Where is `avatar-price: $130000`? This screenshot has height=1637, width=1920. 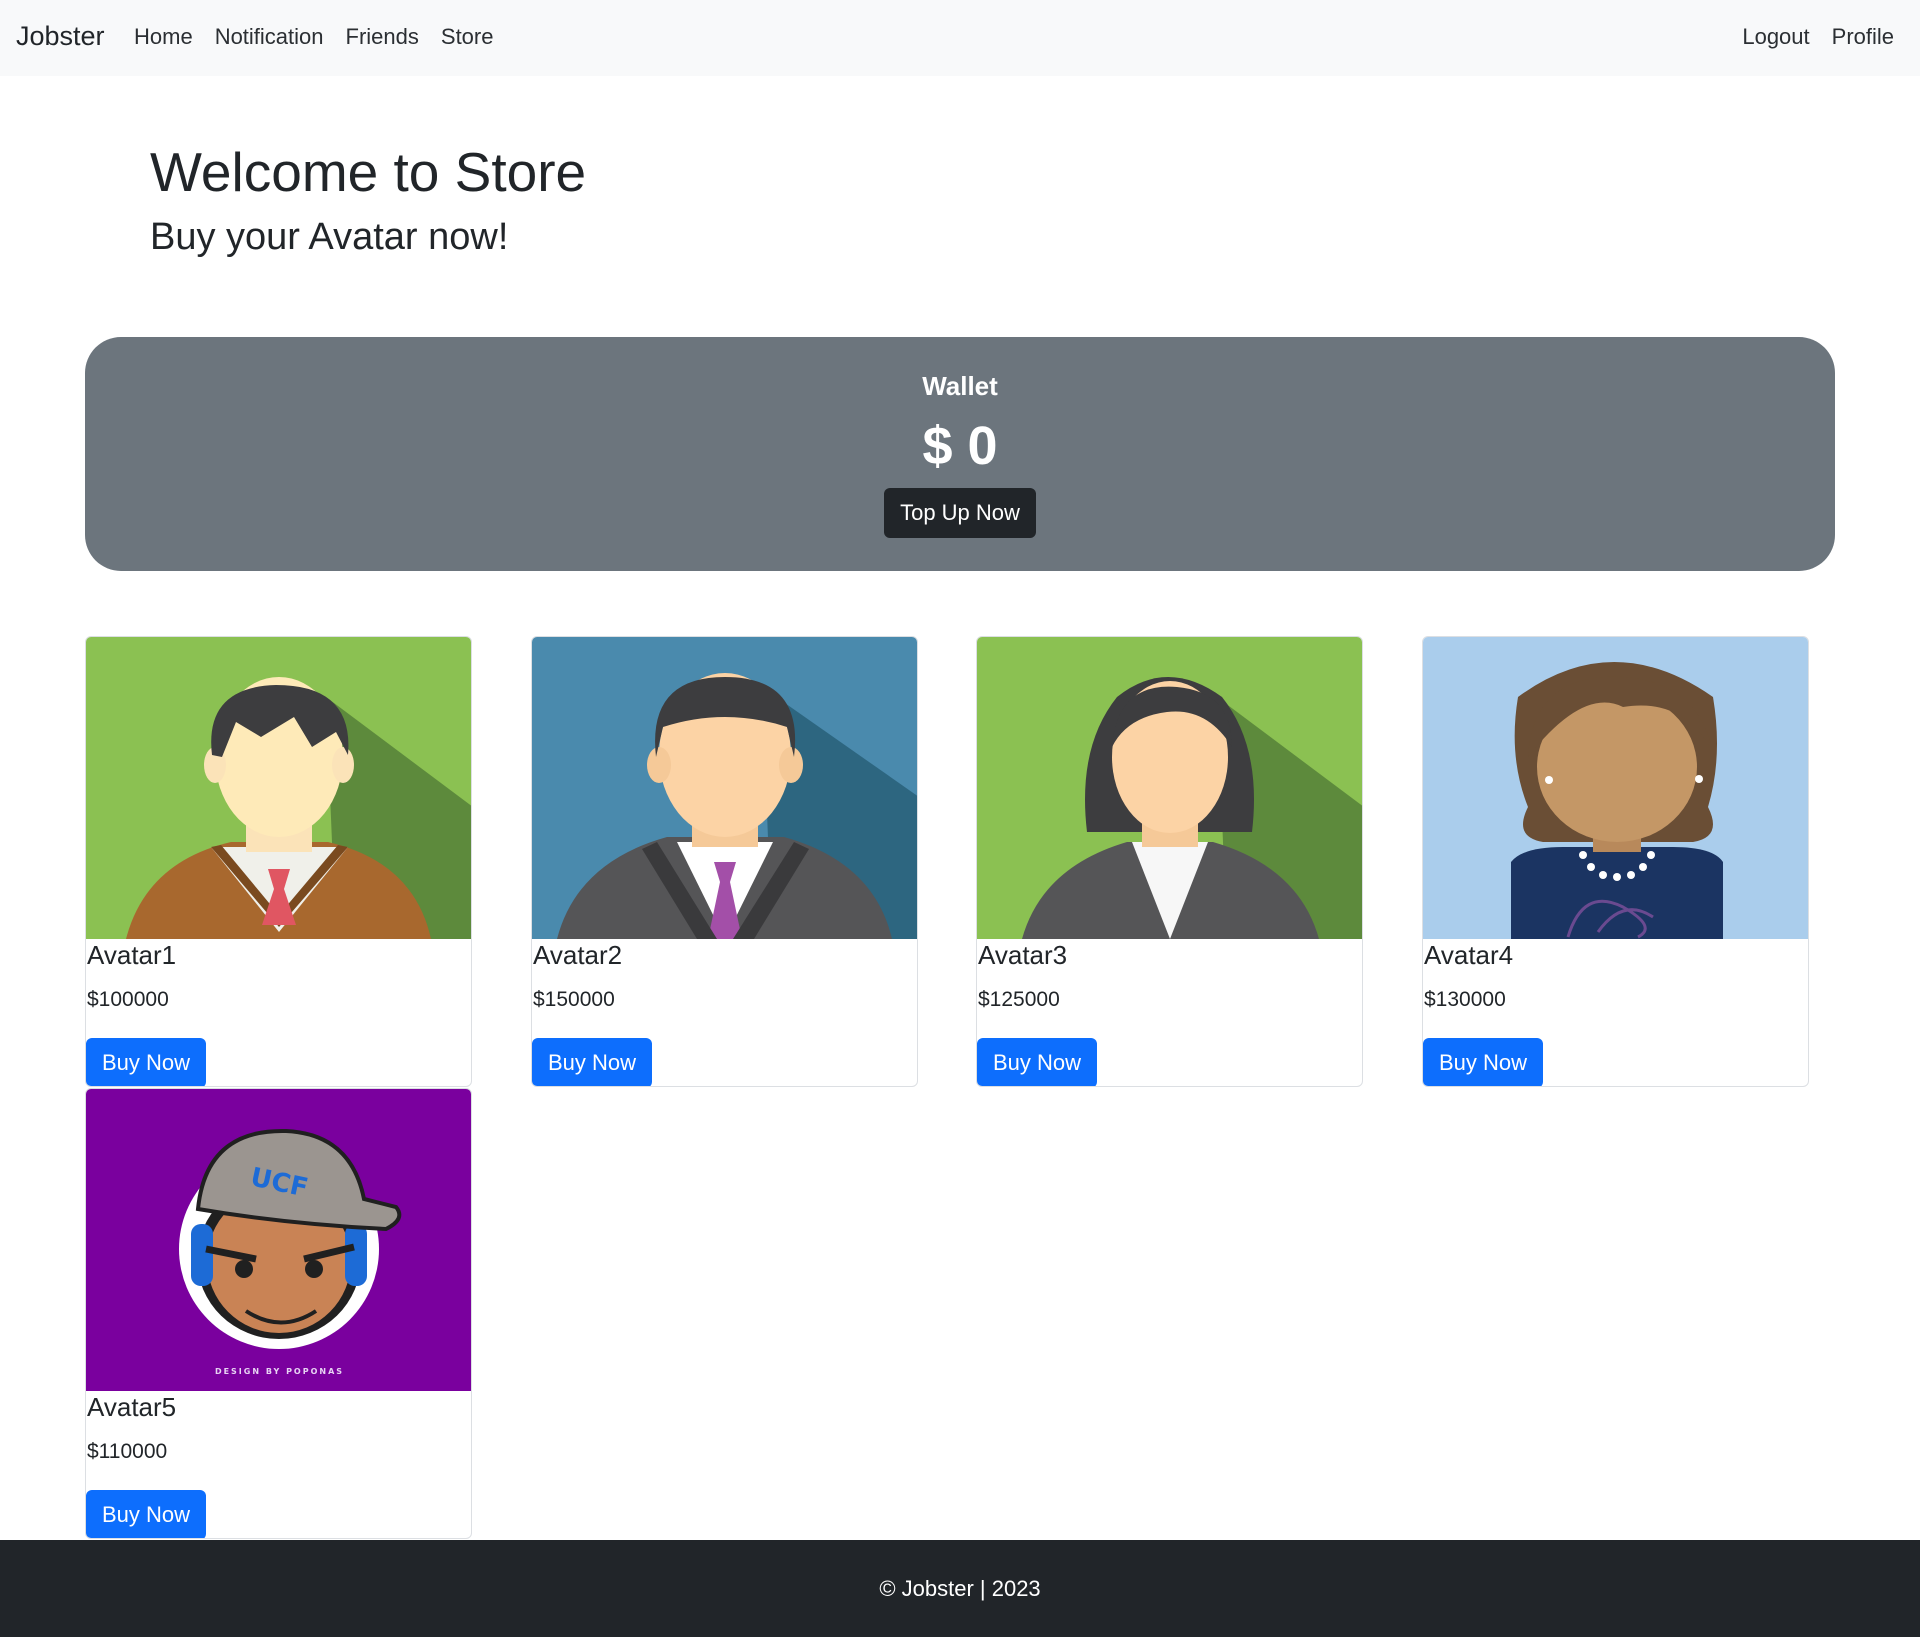 avatar-price: $130000 is located at coordinates (1465, 999).